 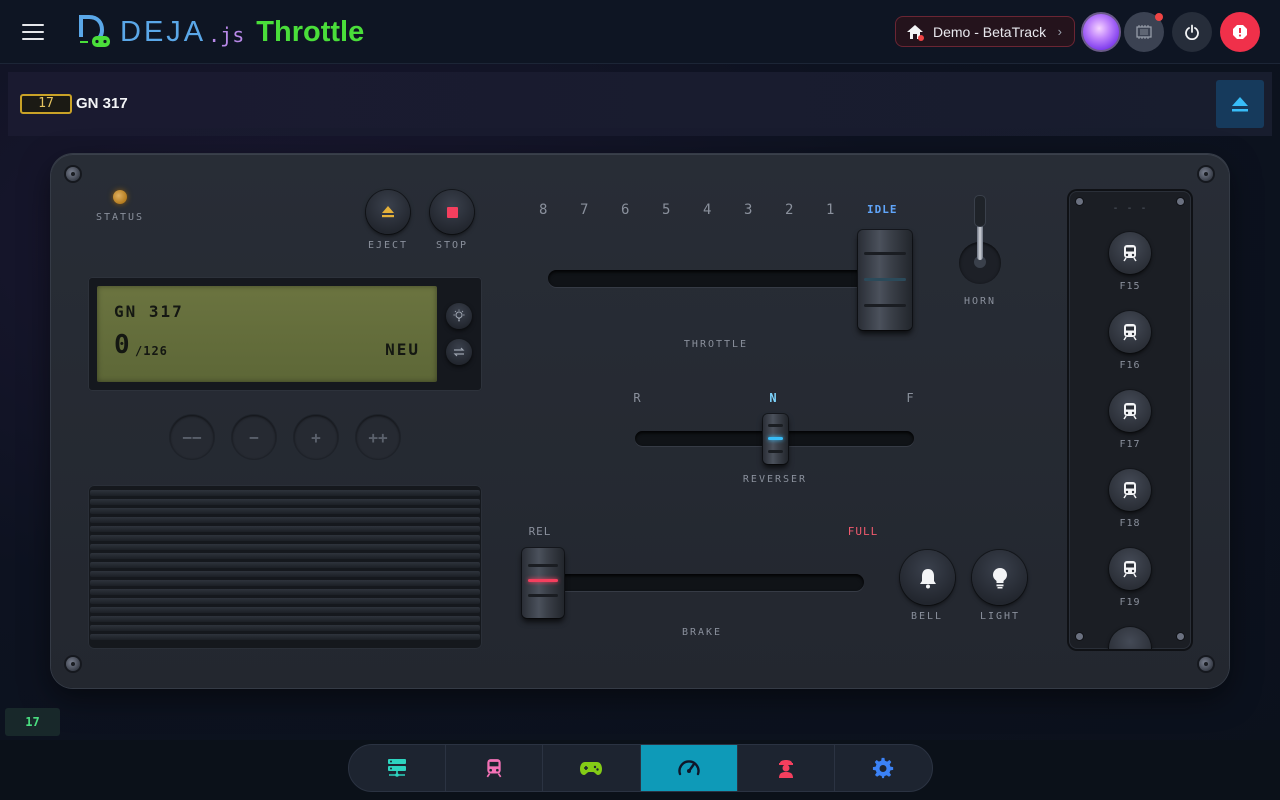 I want to click on function-button-f18, so click(x=1130, y=490).